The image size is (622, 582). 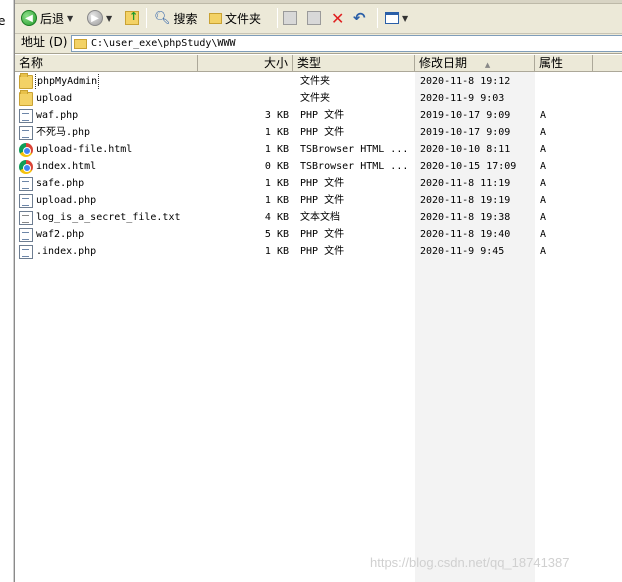 What do you see at coordinates (60, 183) in the screenshot?
I see `file-name: safe.php` at bounding box center [60, 183].